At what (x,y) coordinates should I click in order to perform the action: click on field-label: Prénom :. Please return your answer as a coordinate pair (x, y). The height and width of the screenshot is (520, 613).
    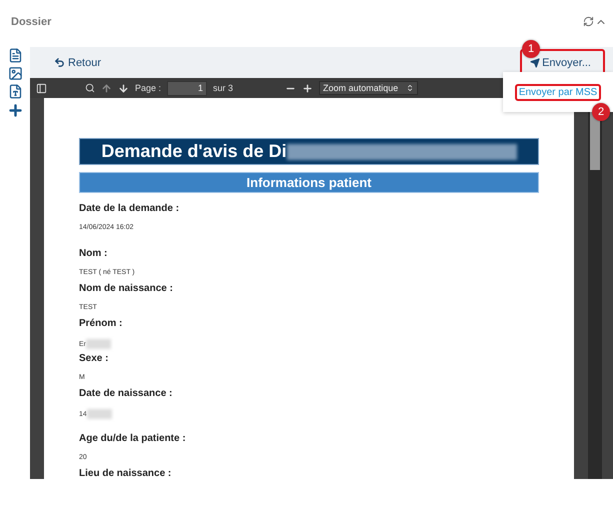
    Looking at the image, I should click on (101, 323).